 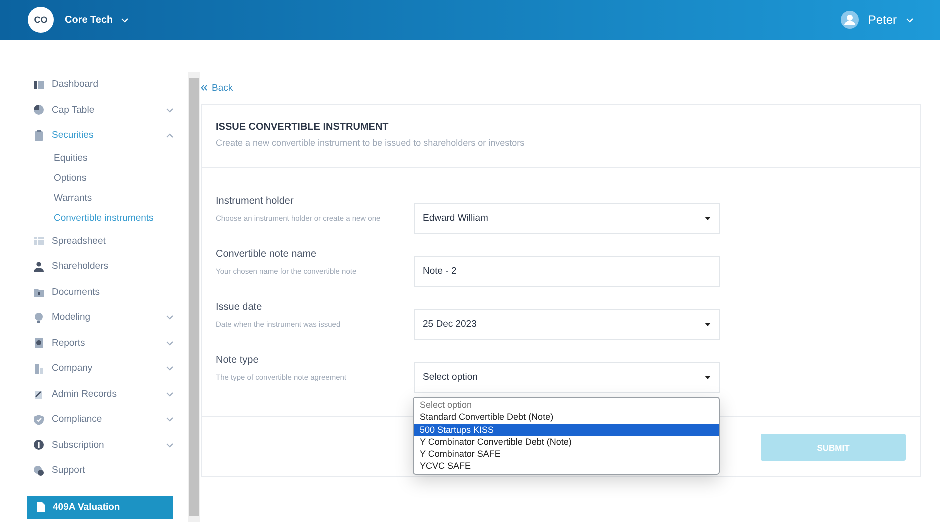 I want to click on sidebar-item: Subscription, so click(x=100, y=445).